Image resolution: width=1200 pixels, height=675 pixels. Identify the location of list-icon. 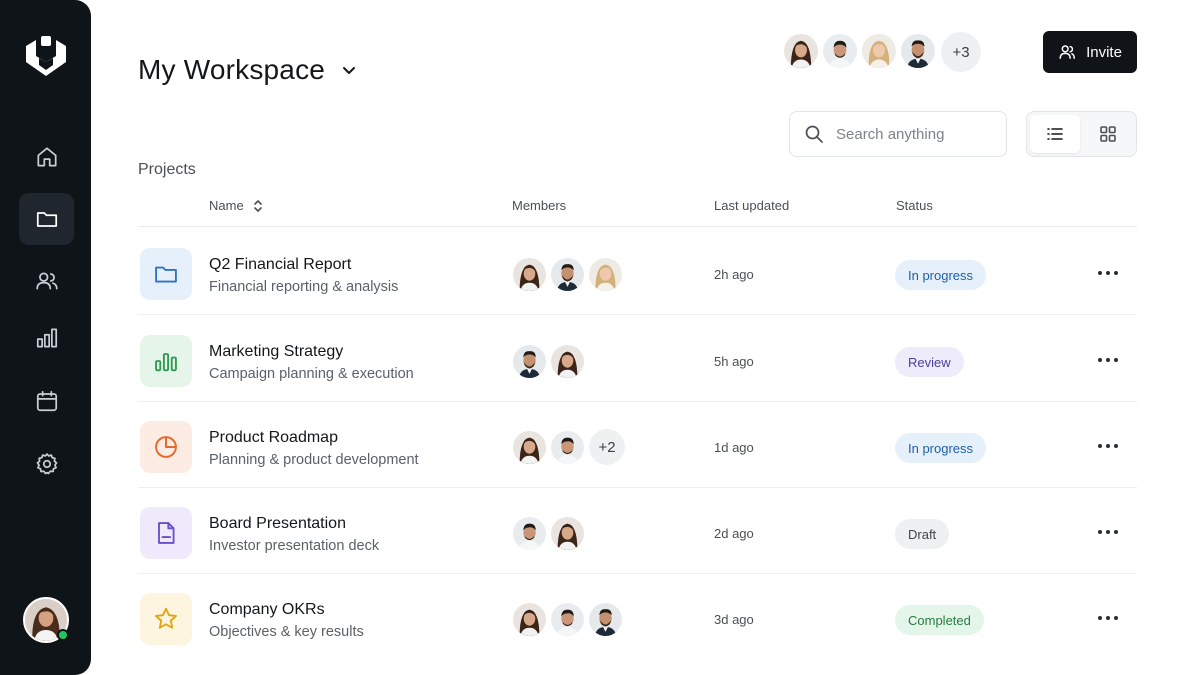
(1055, 134).